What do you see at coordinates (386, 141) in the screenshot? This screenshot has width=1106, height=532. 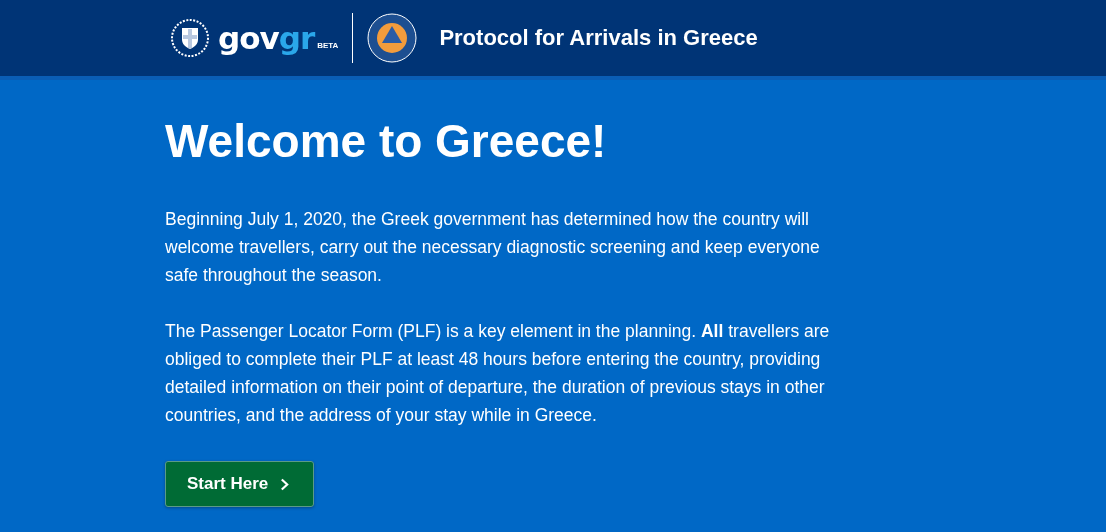 I see `page-heading: Welcome to Greece!` at bounding box center [386, 141].